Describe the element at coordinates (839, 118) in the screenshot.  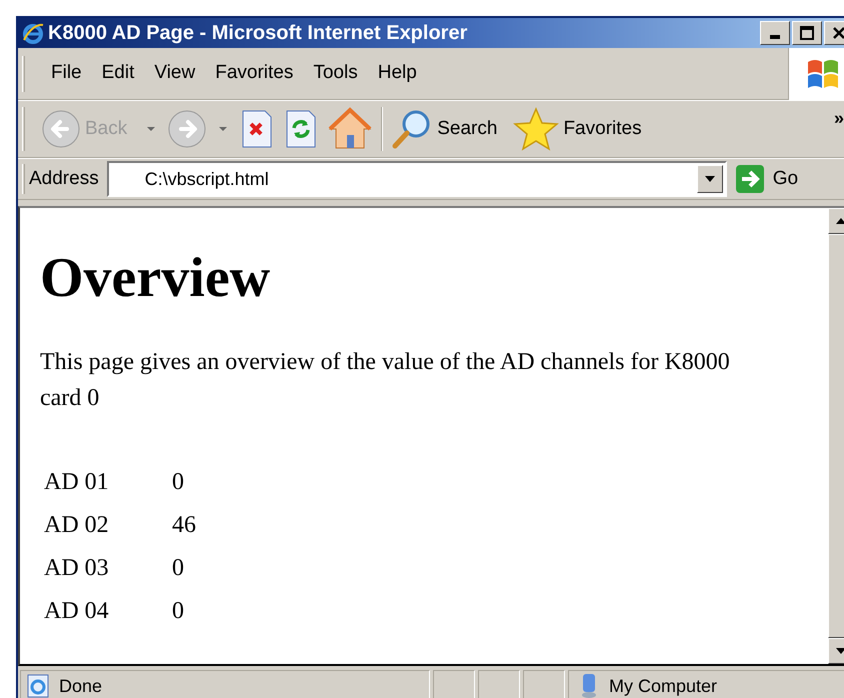
I see `toolbar-overflow-button: »` at that location.